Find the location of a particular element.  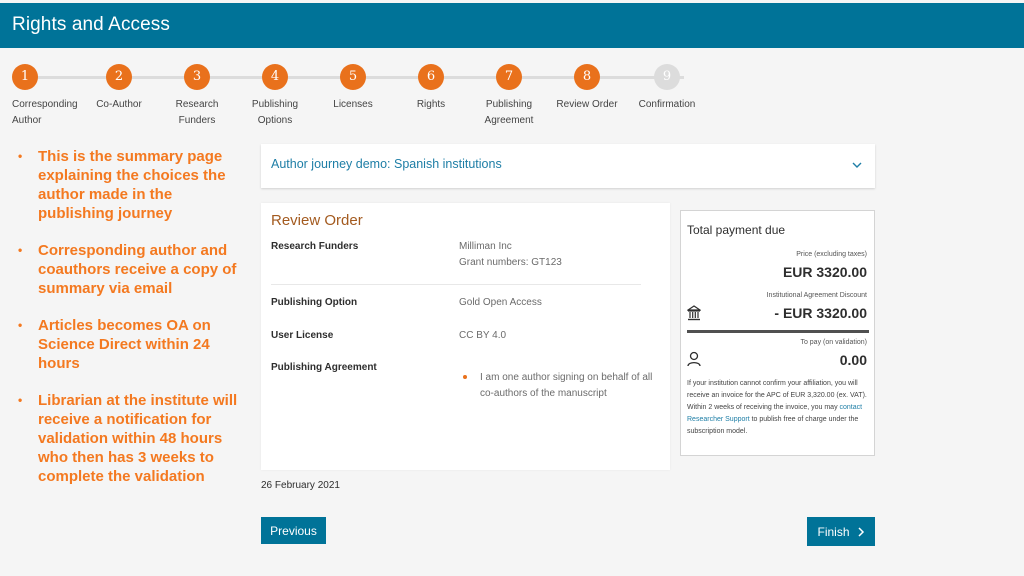

user-license-value: CC BY 4.0 is located at coordinates (483, 335).